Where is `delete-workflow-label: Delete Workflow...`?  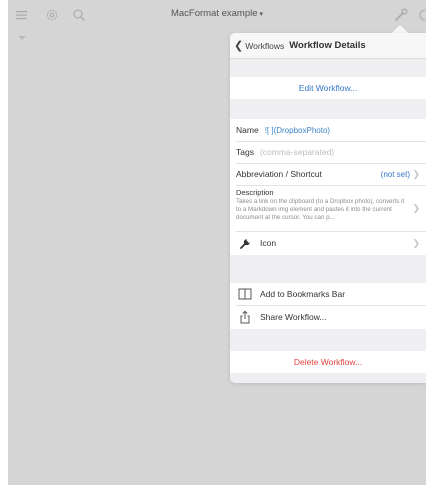
delete-workflow-label: Delete Workflow... is located at coordinates (328, 362).